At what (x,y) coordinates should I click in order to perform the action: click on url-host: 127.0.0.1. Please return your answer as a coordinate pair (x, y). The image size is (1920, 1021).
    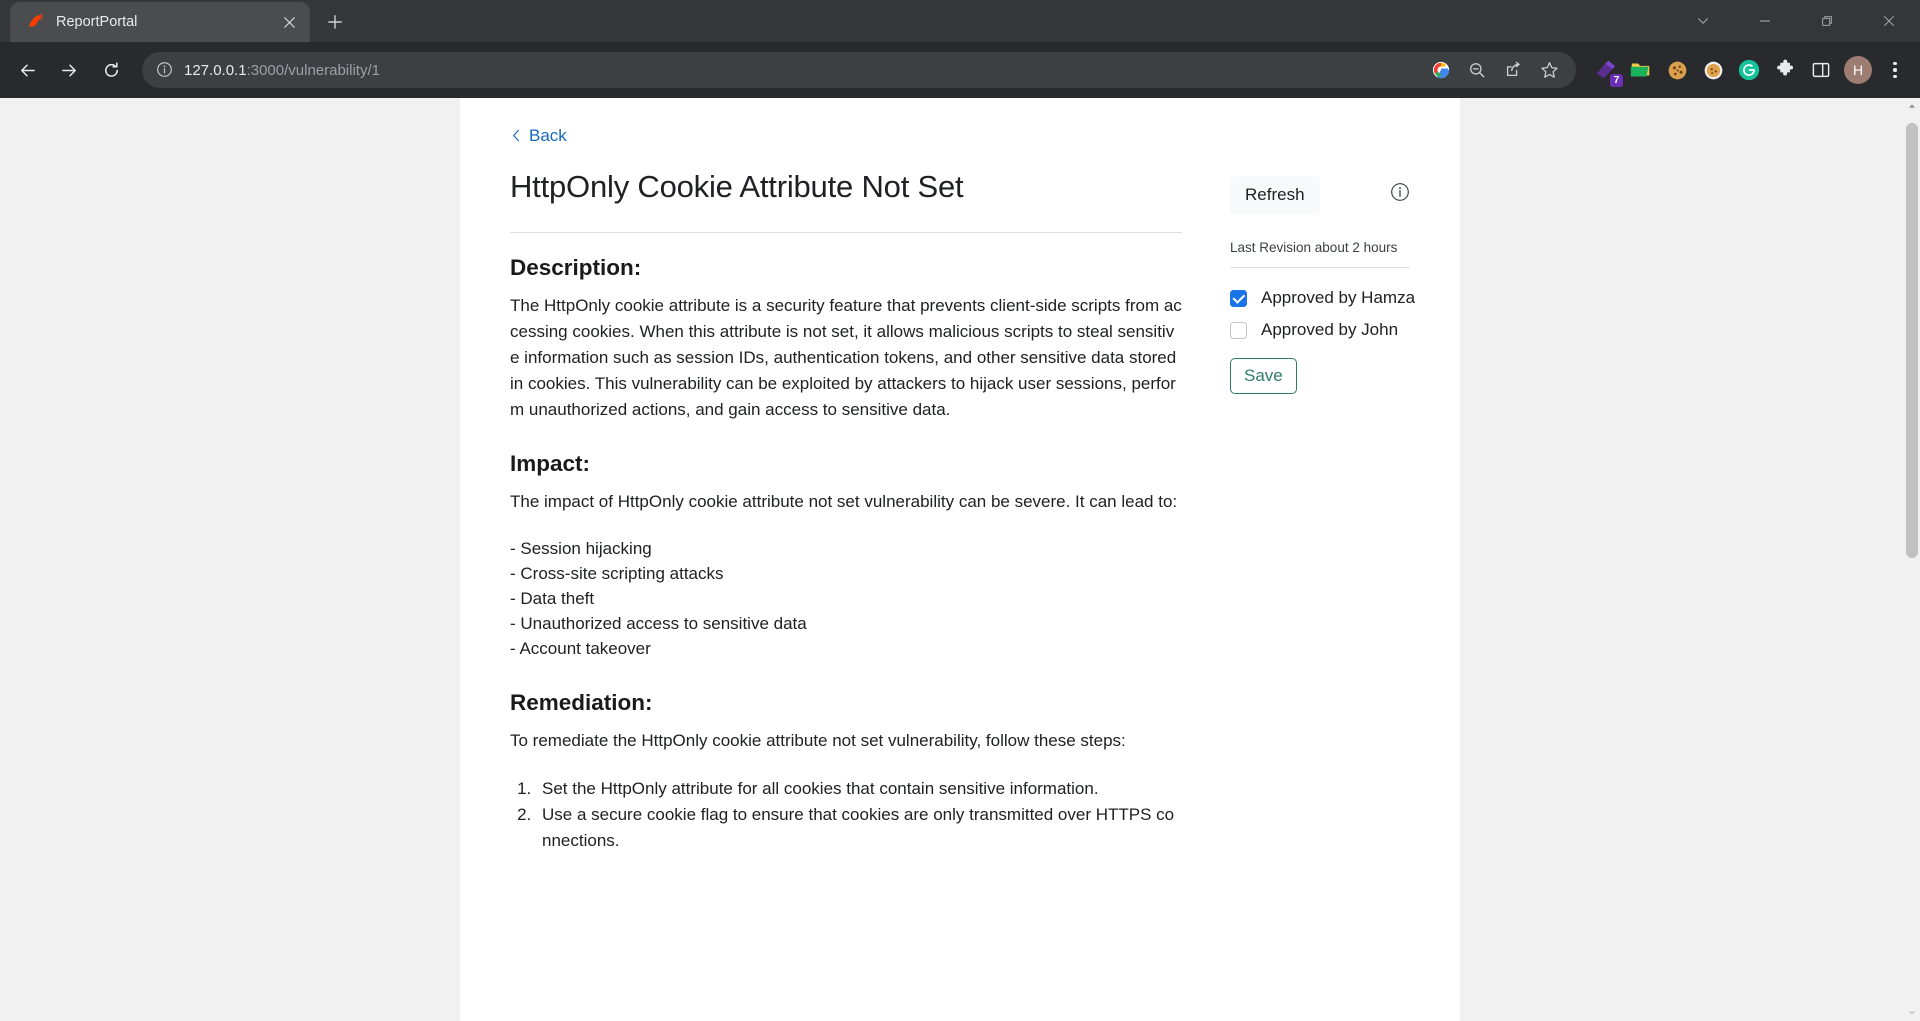
    Looking at the image, I should click on (215, 70).